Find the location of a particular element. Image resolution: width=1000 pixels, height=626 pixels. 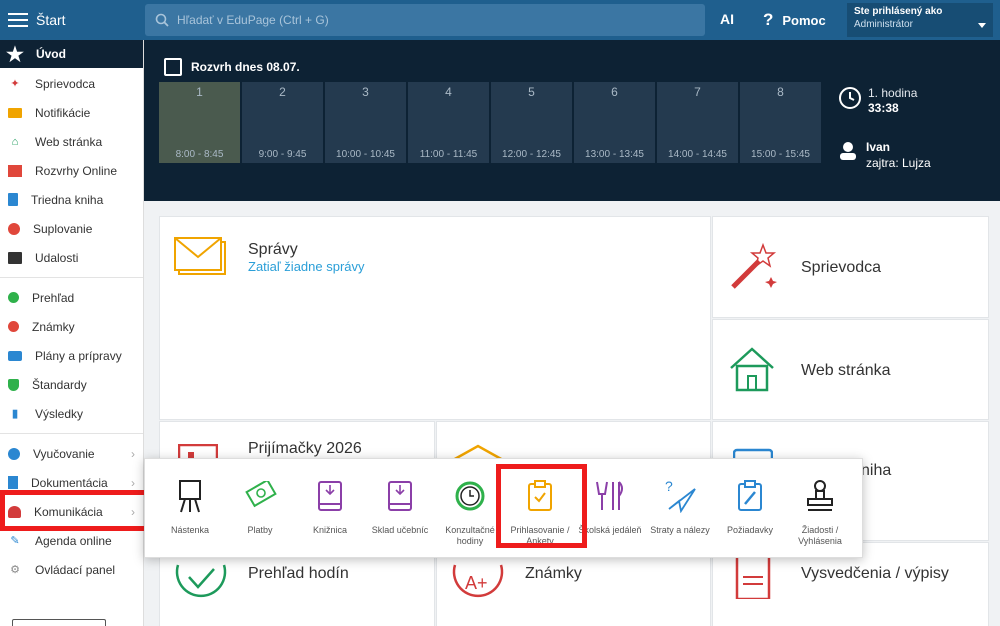

sidebar-bottom-button is located at coordinates (59, 622).